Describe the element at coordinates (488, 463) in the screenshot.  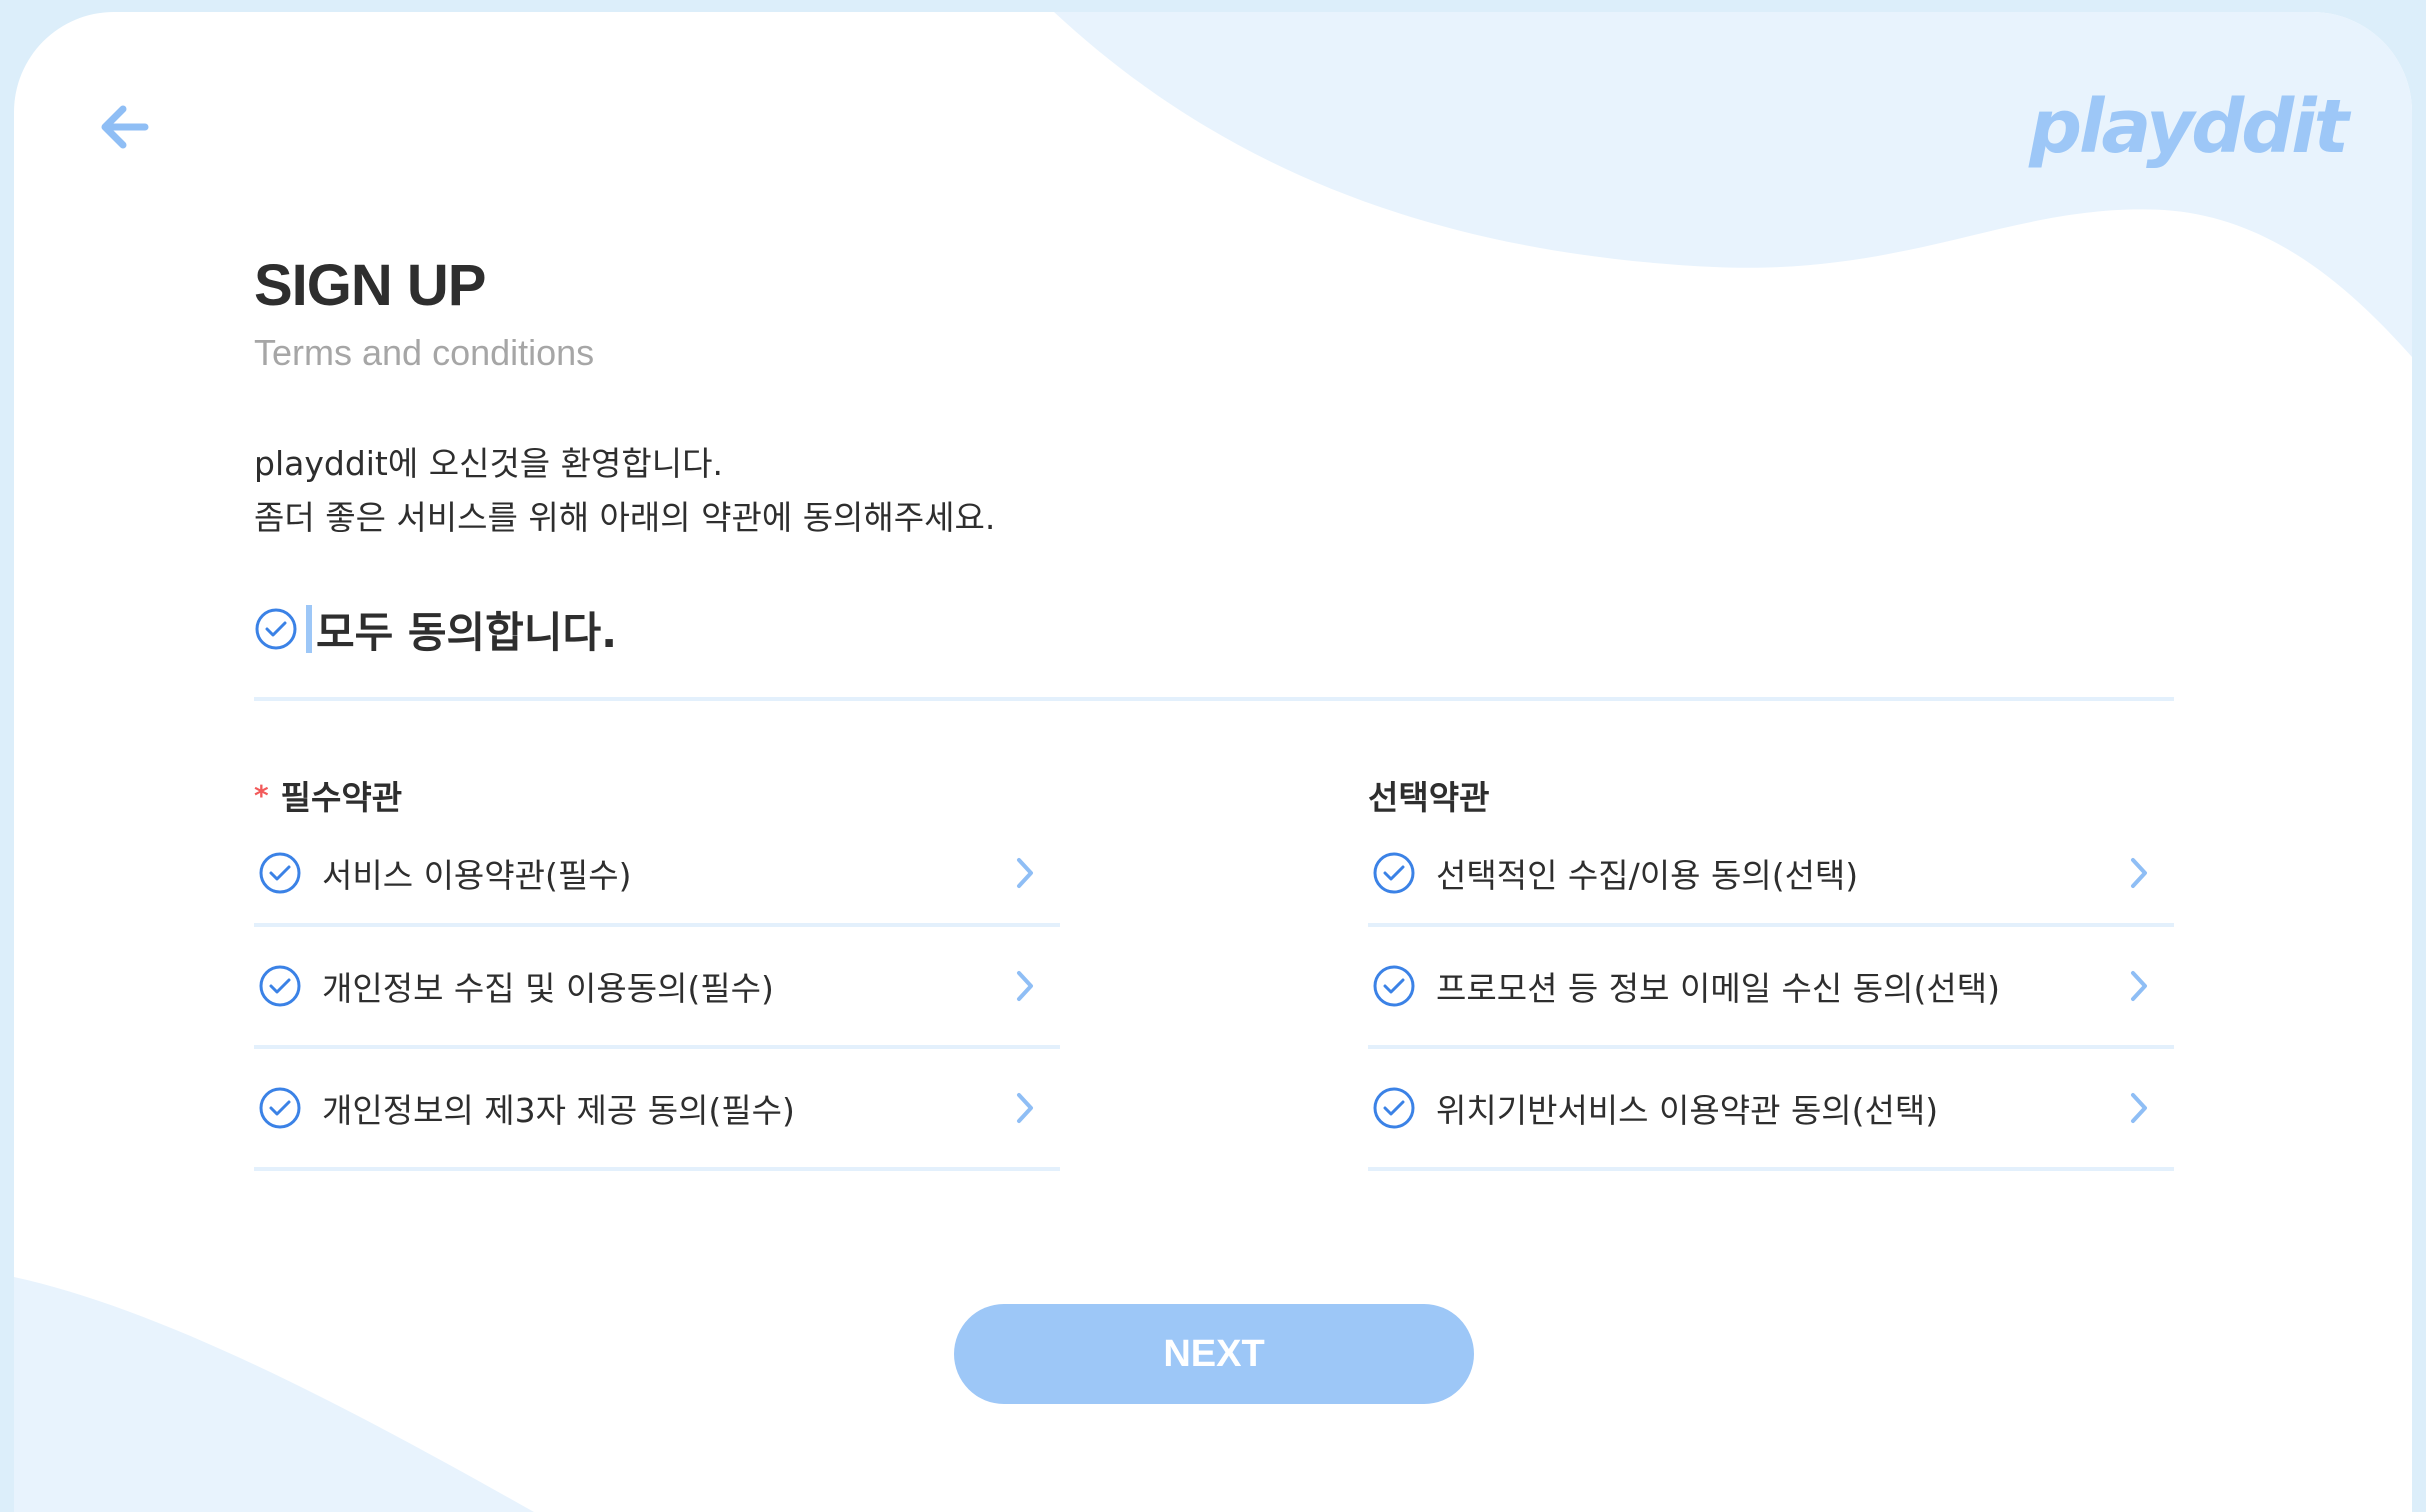
I see `welcome-line-1: playddit에 오신것을 환영합니다.` at that location.